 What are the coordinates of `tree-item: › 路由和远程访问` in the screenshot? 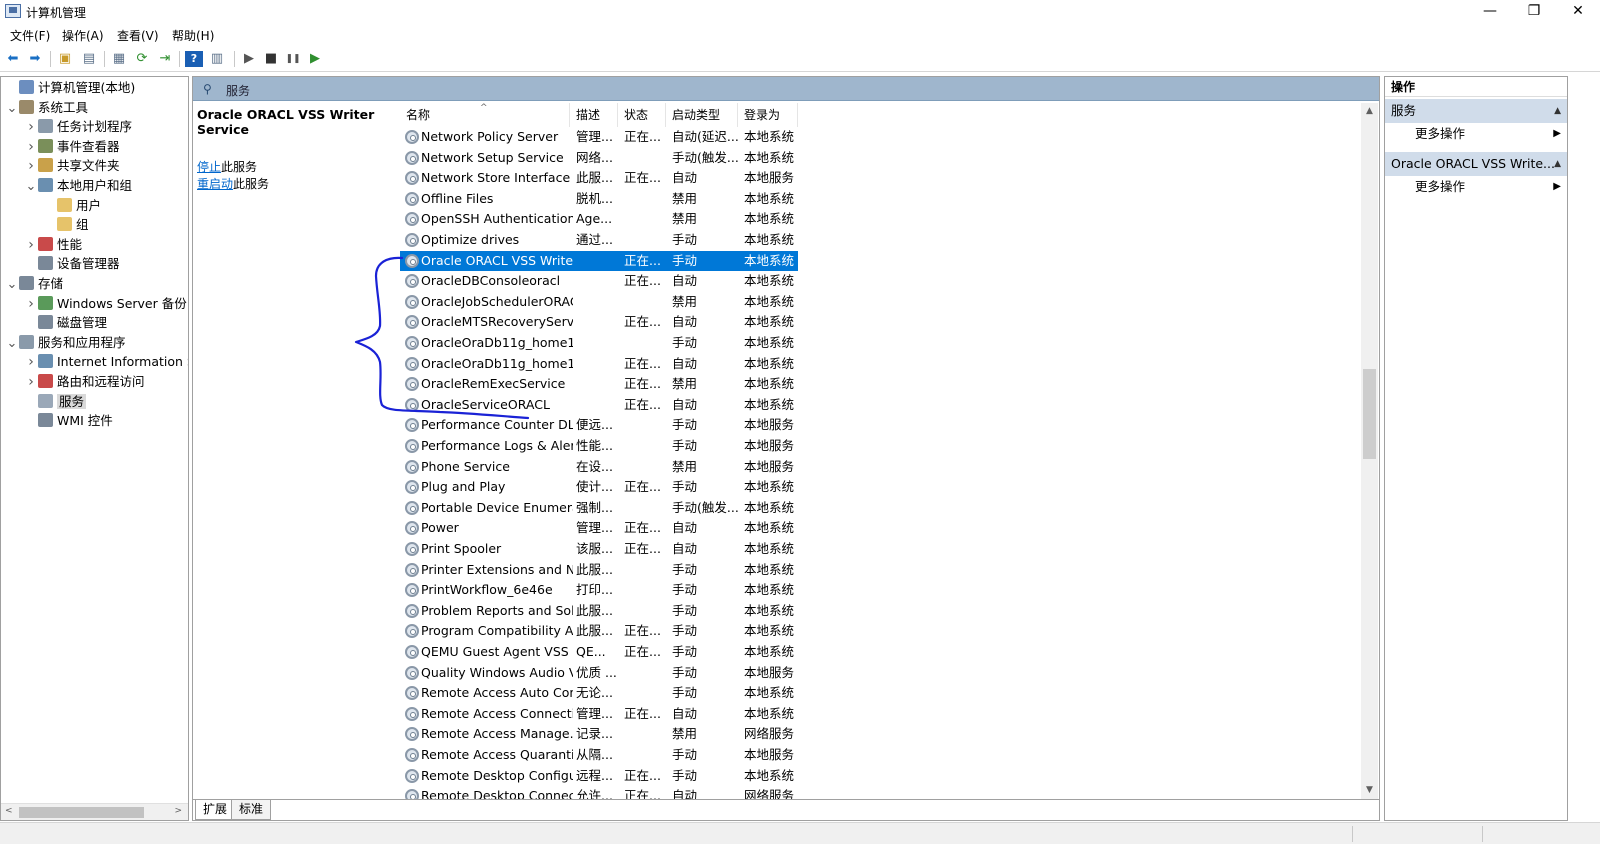 It's located at (84, 381).